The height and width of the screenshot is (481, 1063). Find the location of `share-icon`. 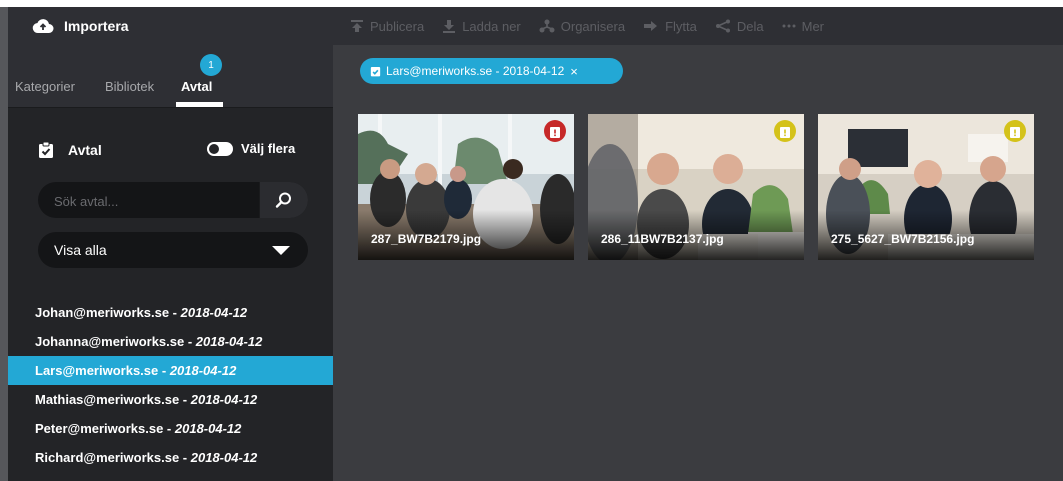

share-icon is located at coordinates (722, 26).